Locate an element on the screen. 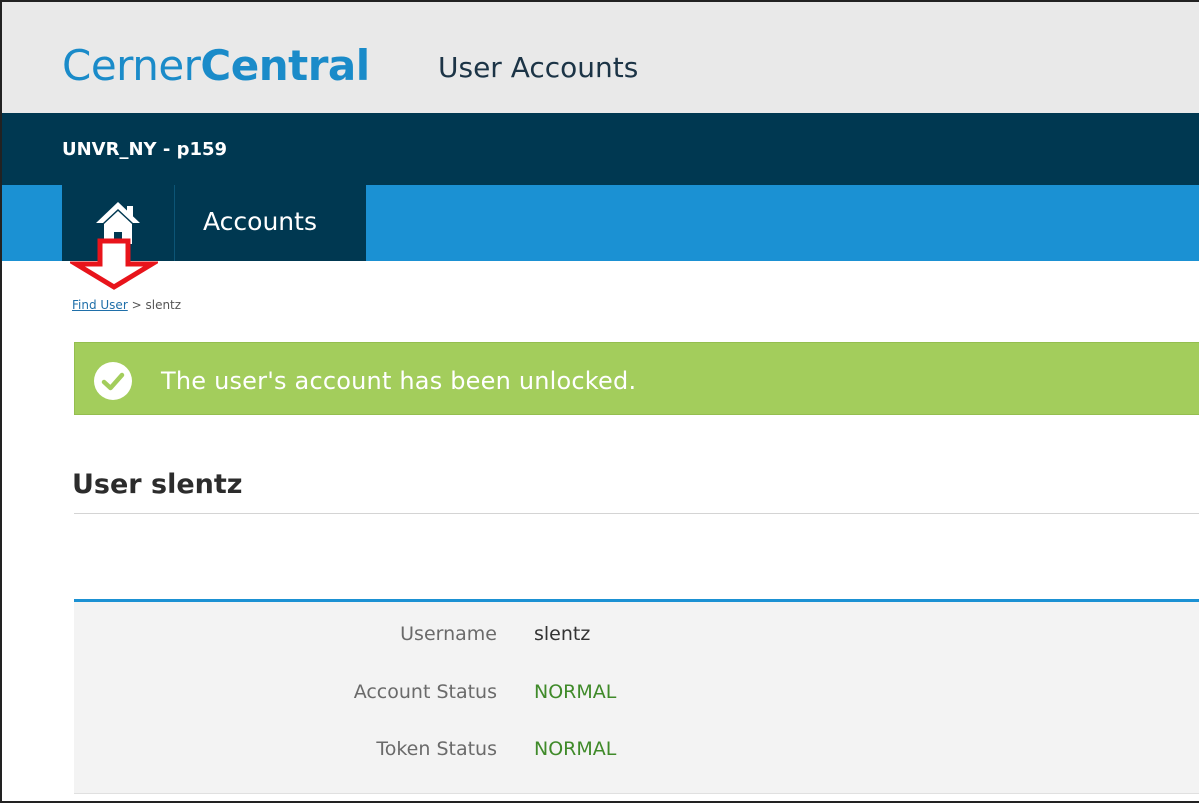 The width and height of the screenshot is (1199, 803). token-status-value: NORMAL is located at coordinates (575, 749).